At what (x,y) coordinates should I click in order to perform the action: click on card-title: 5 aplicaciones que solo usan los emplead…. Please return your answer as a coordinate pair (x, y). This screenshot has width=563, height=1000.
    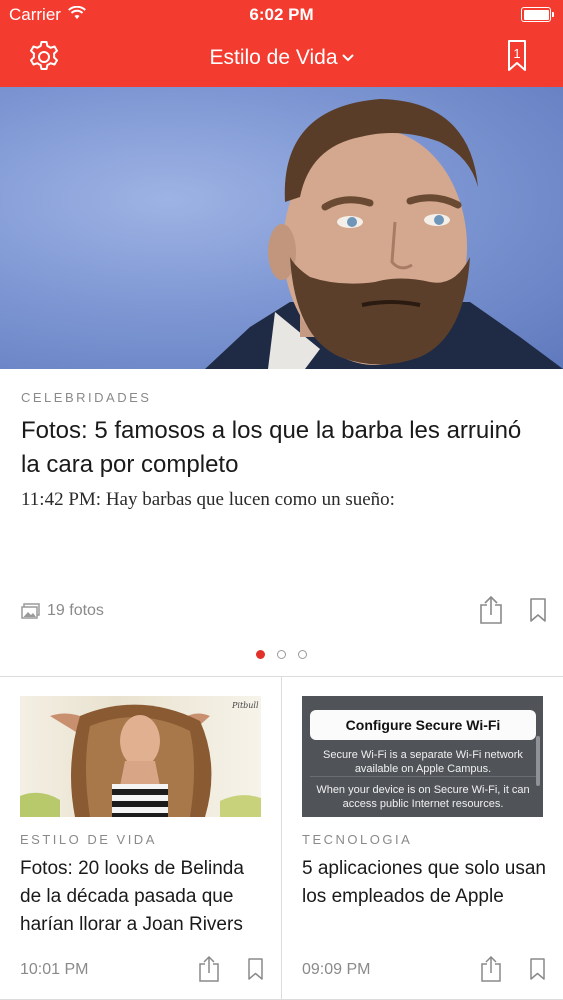
    Looking at the image, I should click on (424, 883).